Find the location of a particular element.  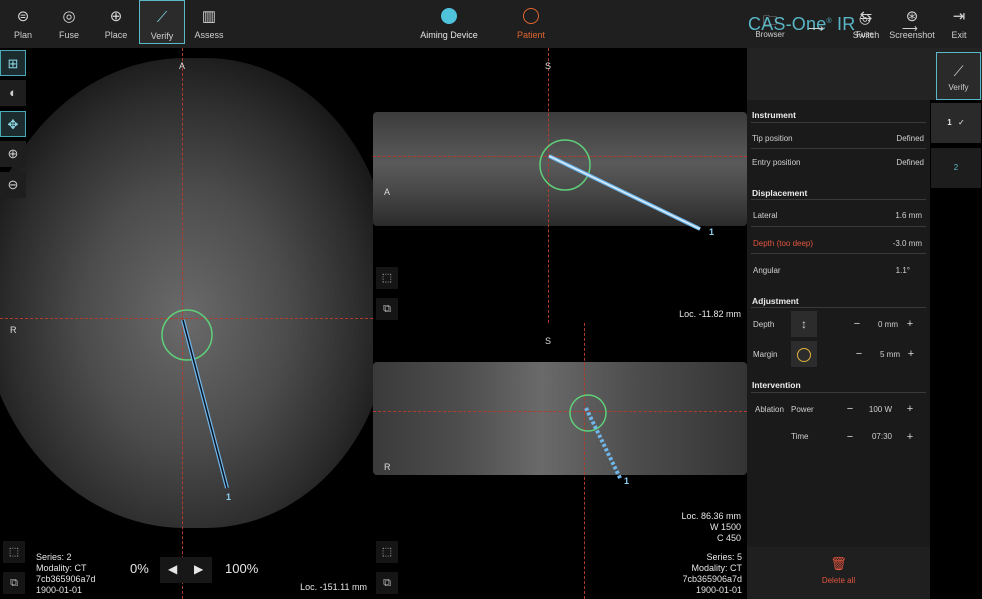

patient-indicator: Patient is located at coordinates (531, 23).